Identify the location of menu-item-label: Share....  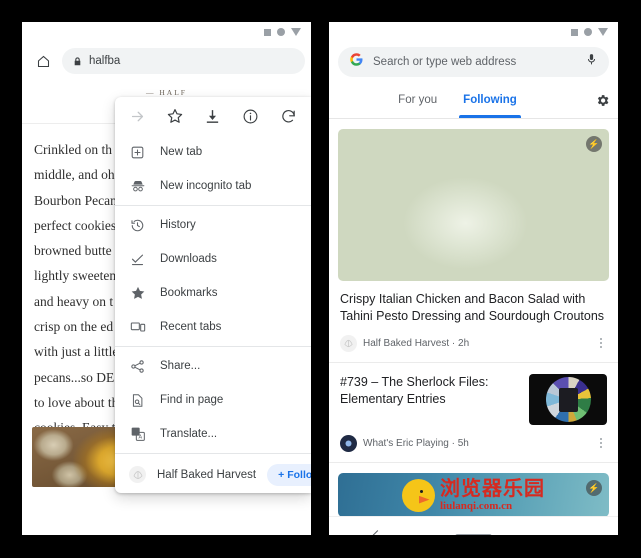
(180, 366).